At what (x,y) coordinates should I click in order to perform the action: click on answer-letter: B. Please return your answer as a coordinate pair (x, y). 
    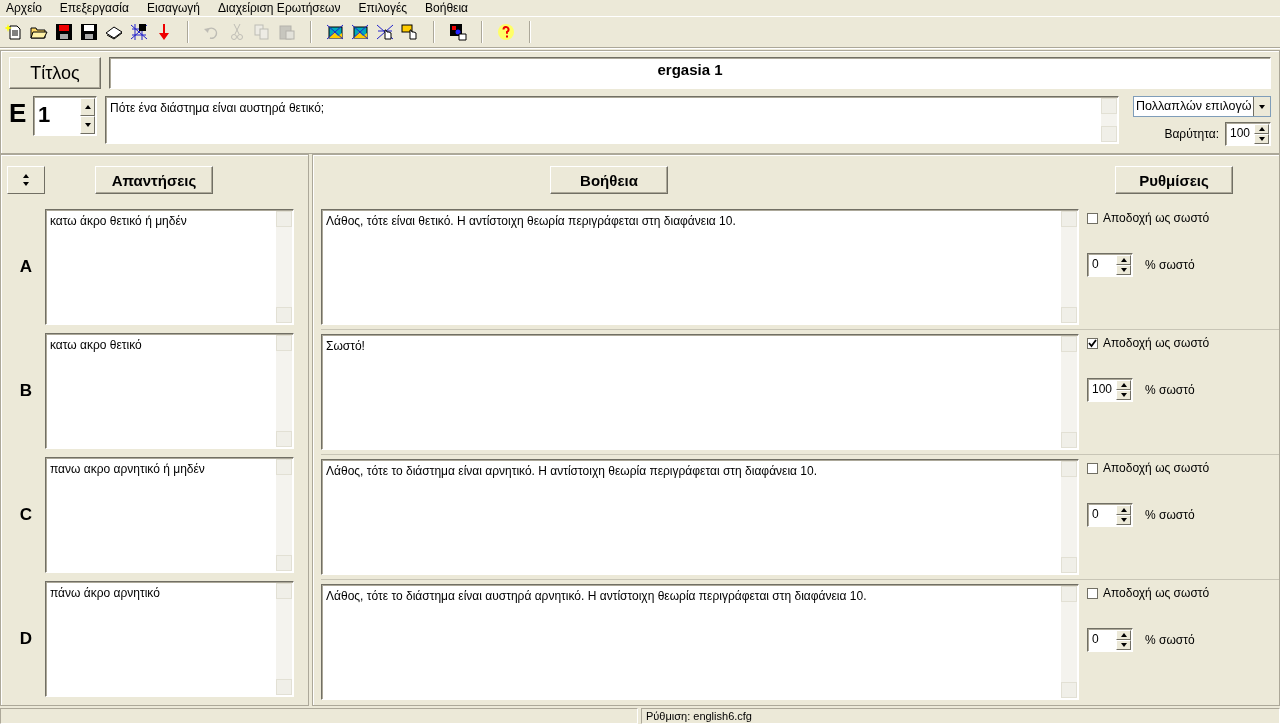
    Looking at the image, I should click on (26, 391).